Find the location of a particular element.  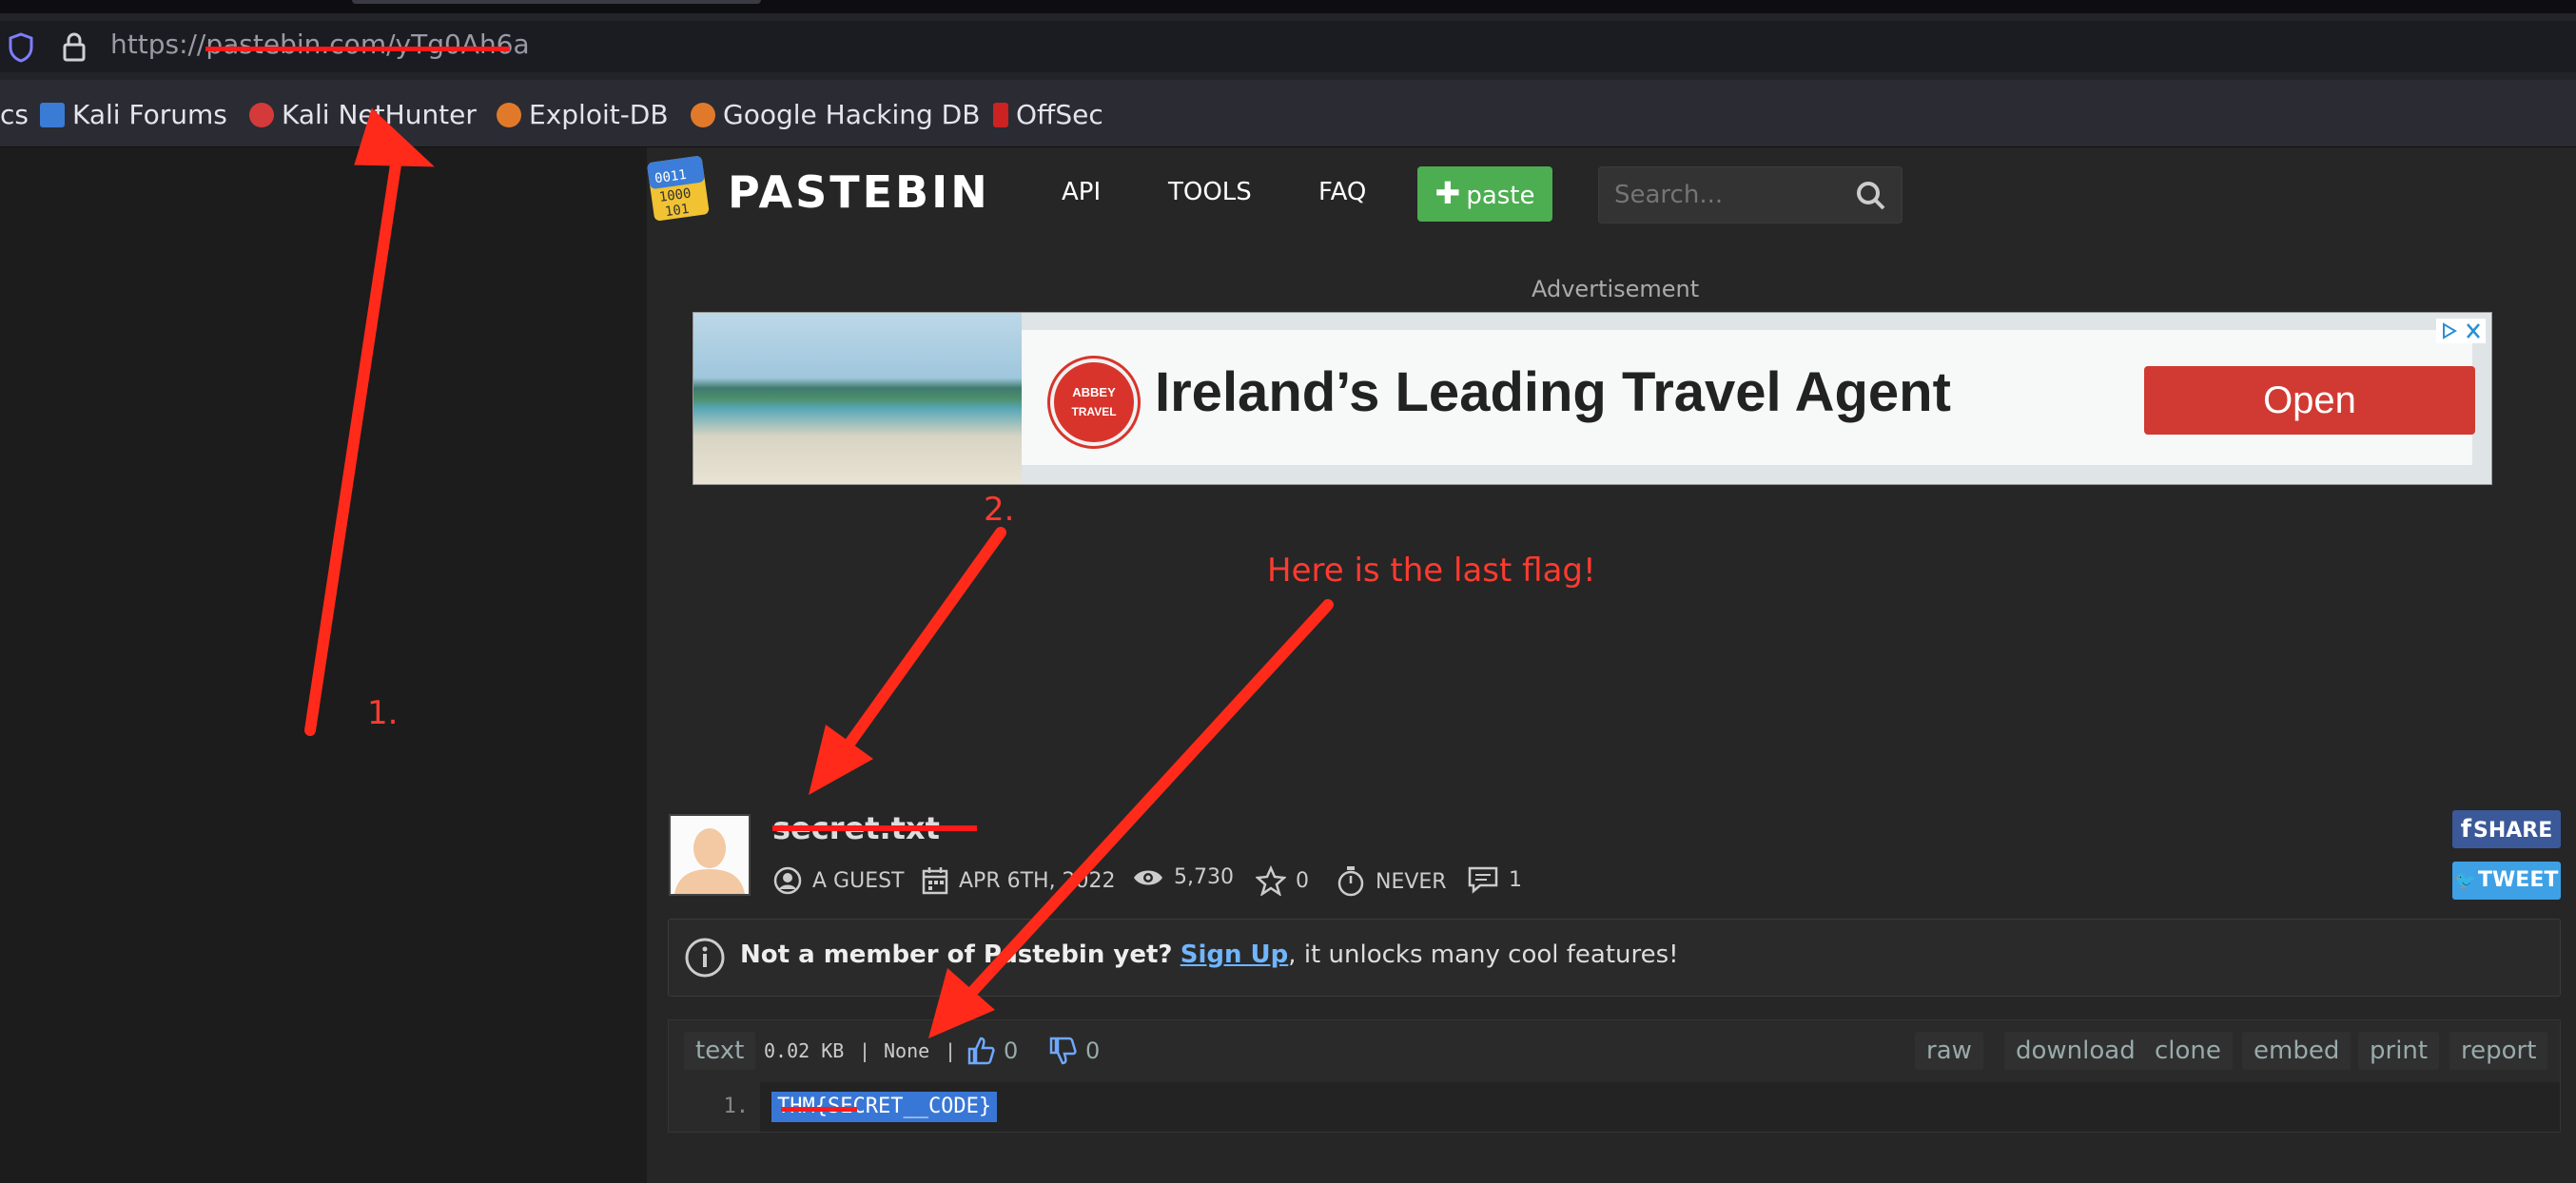

eye-icon is located at coordinates (1148, 877).